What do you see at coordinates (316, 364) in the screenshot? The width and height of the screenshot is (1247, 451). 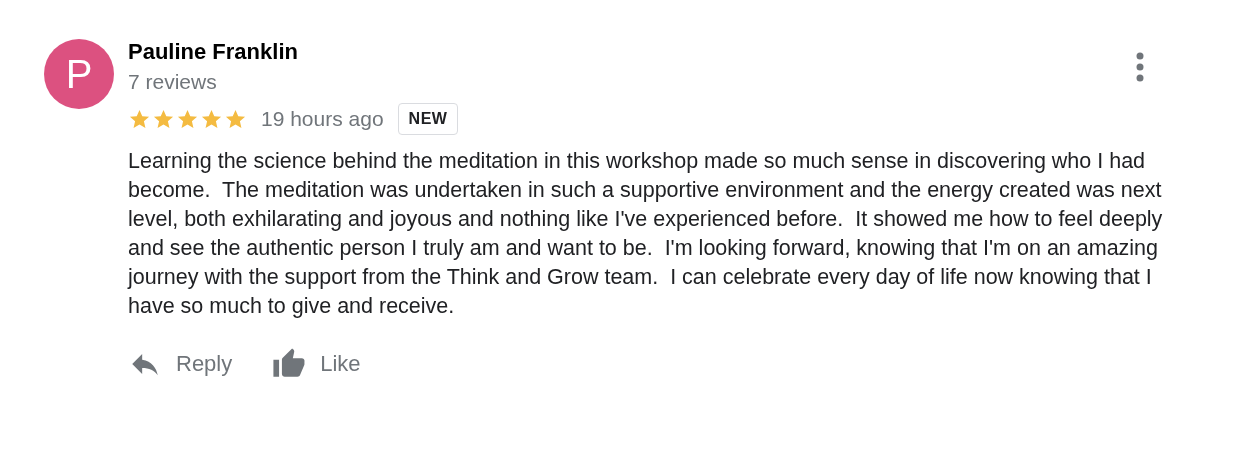 I see `like-button: Like` at bounding box center [316, 364].